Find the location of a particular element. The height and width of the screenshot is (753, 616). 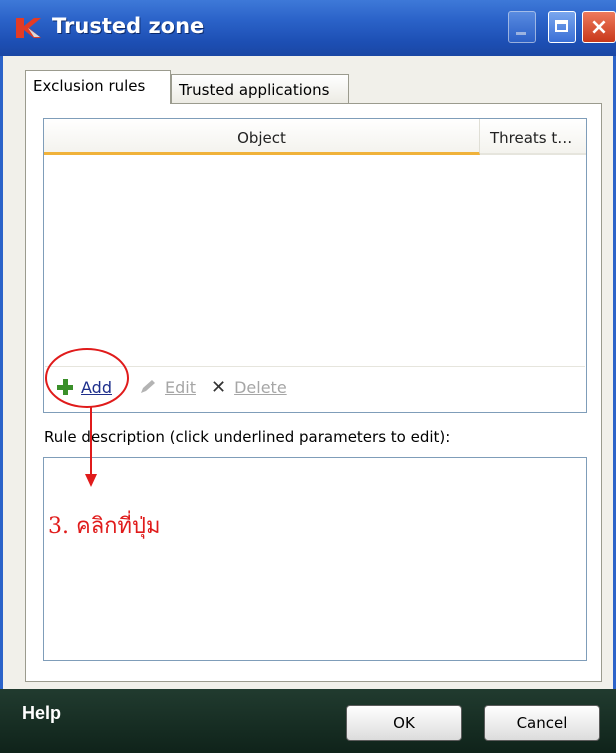

delete-x-icon: ✕ is located at coordinates (219, 387).